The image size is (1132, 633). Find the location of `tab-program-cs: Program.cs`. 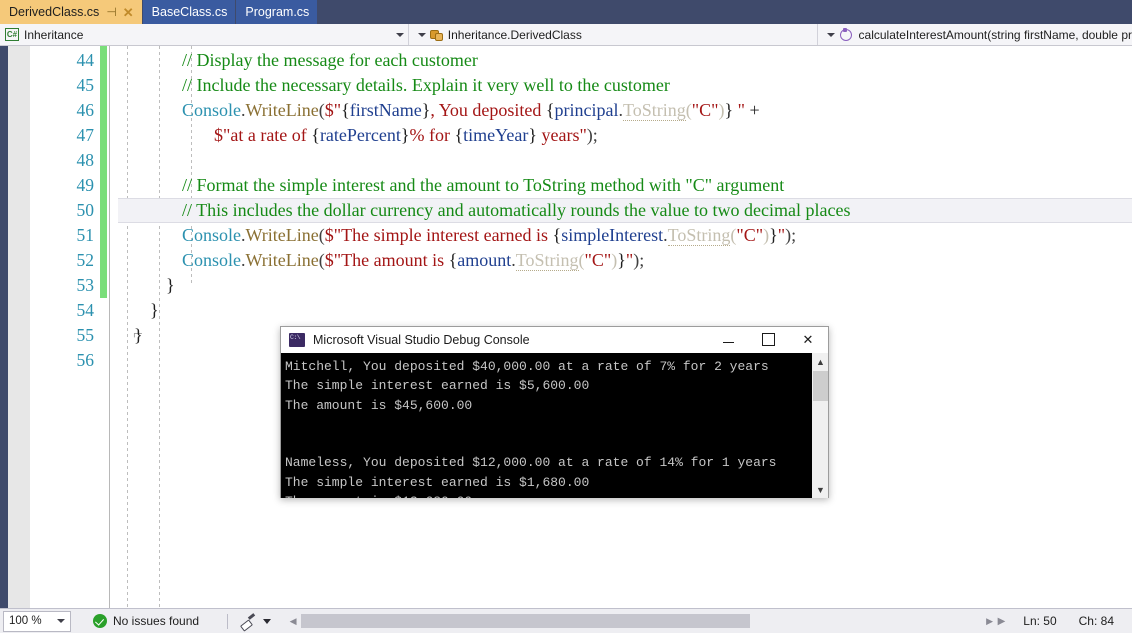

tab-program-cs: Program.cs is located at coordinates (277, 12).